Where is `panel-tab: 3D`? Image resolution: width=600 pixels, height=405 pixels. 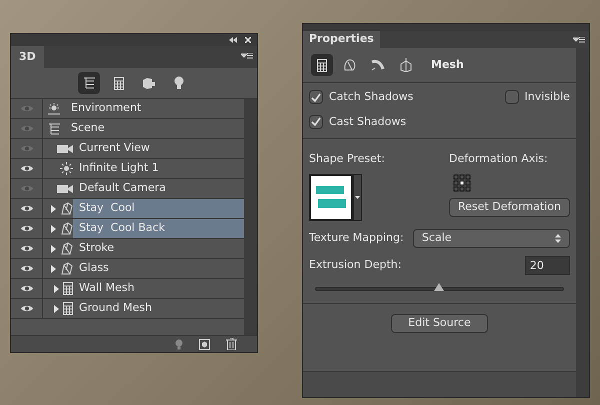
panel-tab: 3D is located at coordinates (27, 57).